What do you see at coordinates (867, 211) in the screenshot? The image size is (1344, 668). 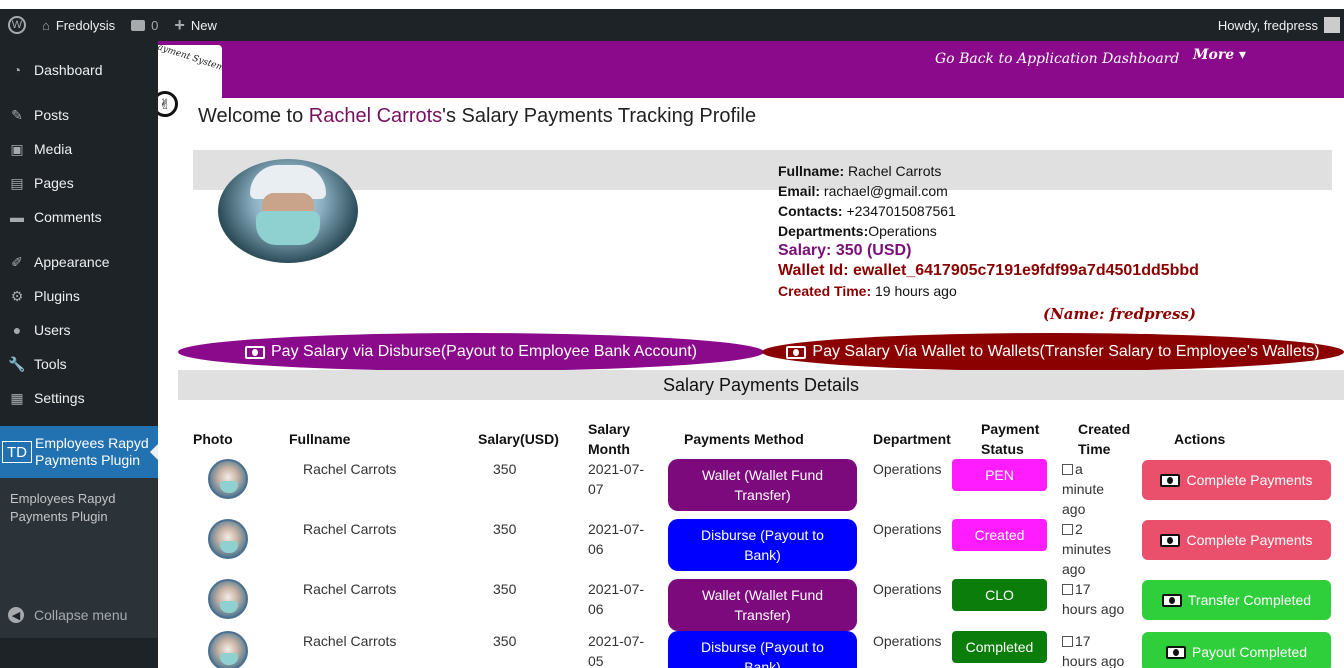 I see `contacts-row: Contacts: +2347015087561` at bounding box center [867, 211].